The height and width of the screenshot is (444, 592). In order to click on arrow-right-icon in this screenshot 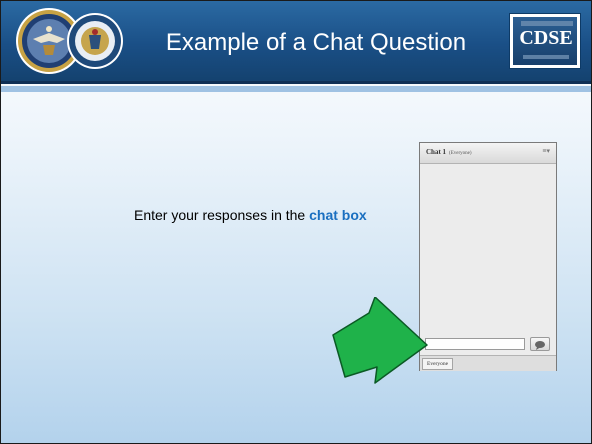, I will do `click(380, 340)`.